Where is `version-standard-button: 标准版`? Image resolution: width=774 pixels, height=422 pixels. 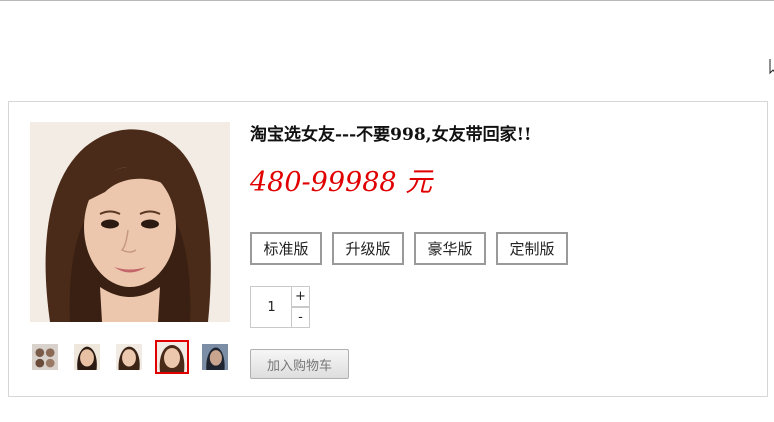
version-standard-button: 标准版 is located at coordinates (286, 248).